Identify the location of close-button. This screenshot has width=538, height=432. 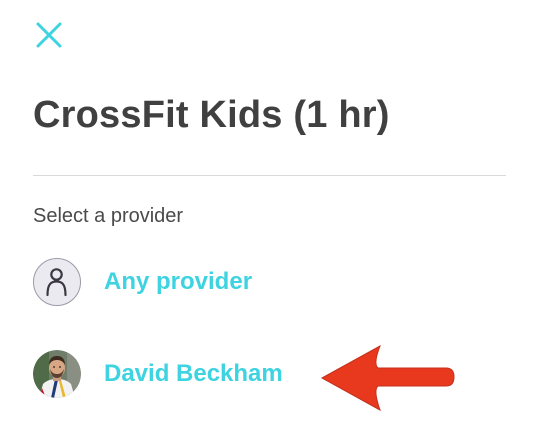
(49, 35).